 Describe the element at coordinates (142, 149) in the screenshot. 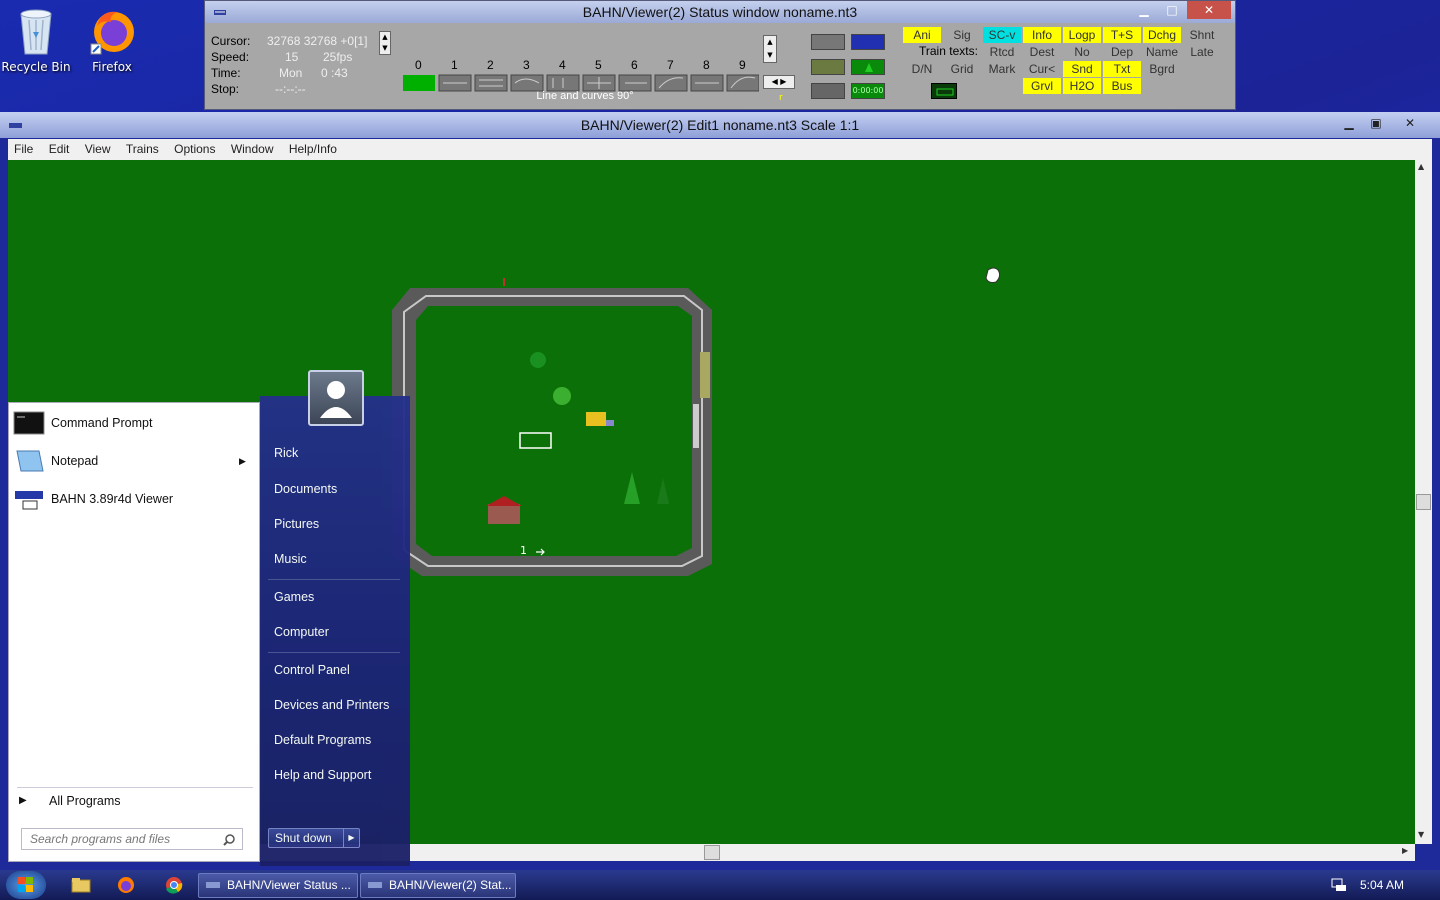

I see `menu-trains: Trains` at that location.